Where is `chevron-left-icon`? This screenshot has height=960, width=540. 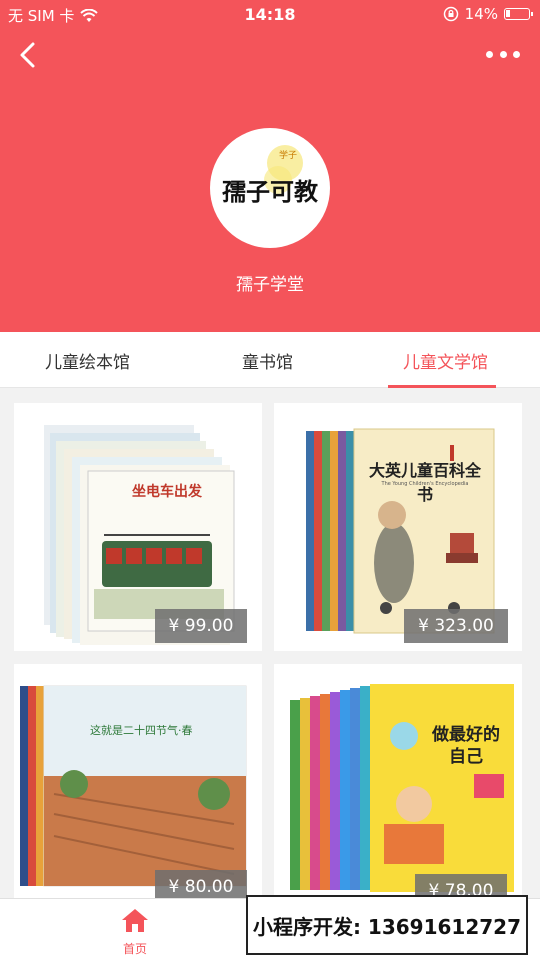 chevron-left-icon is located at coordinates (27, 55).